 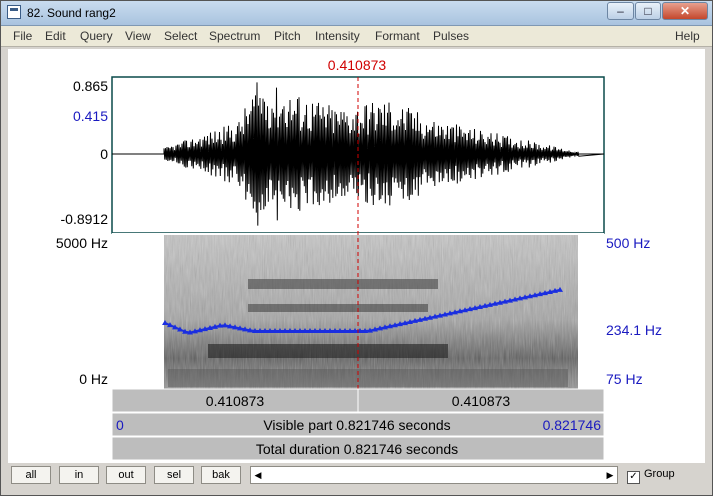 What do you see at coordinates (633, 477) in the screenshot?
I see `group-checkbox: ✓` at bounding box center [633, 477].